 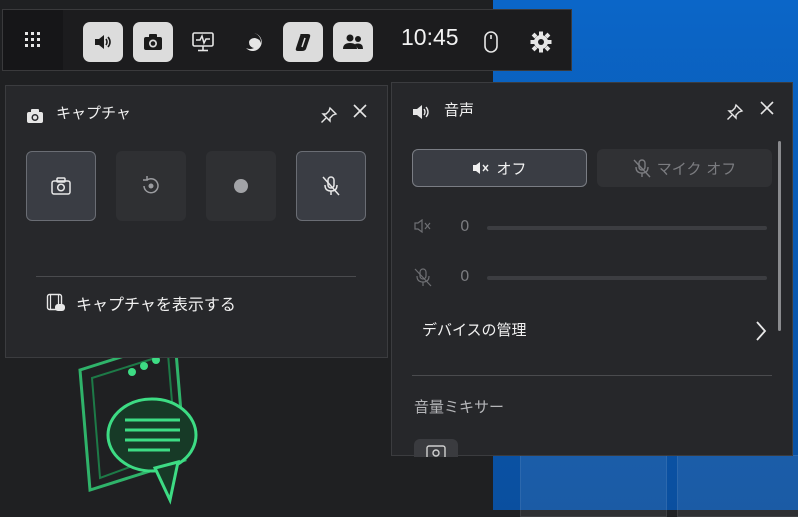 What do you see at coordinates (474, 330) in the screenshot?
I see `manage-devices-label: デバイスの管理` at bounding box center [474, 330].